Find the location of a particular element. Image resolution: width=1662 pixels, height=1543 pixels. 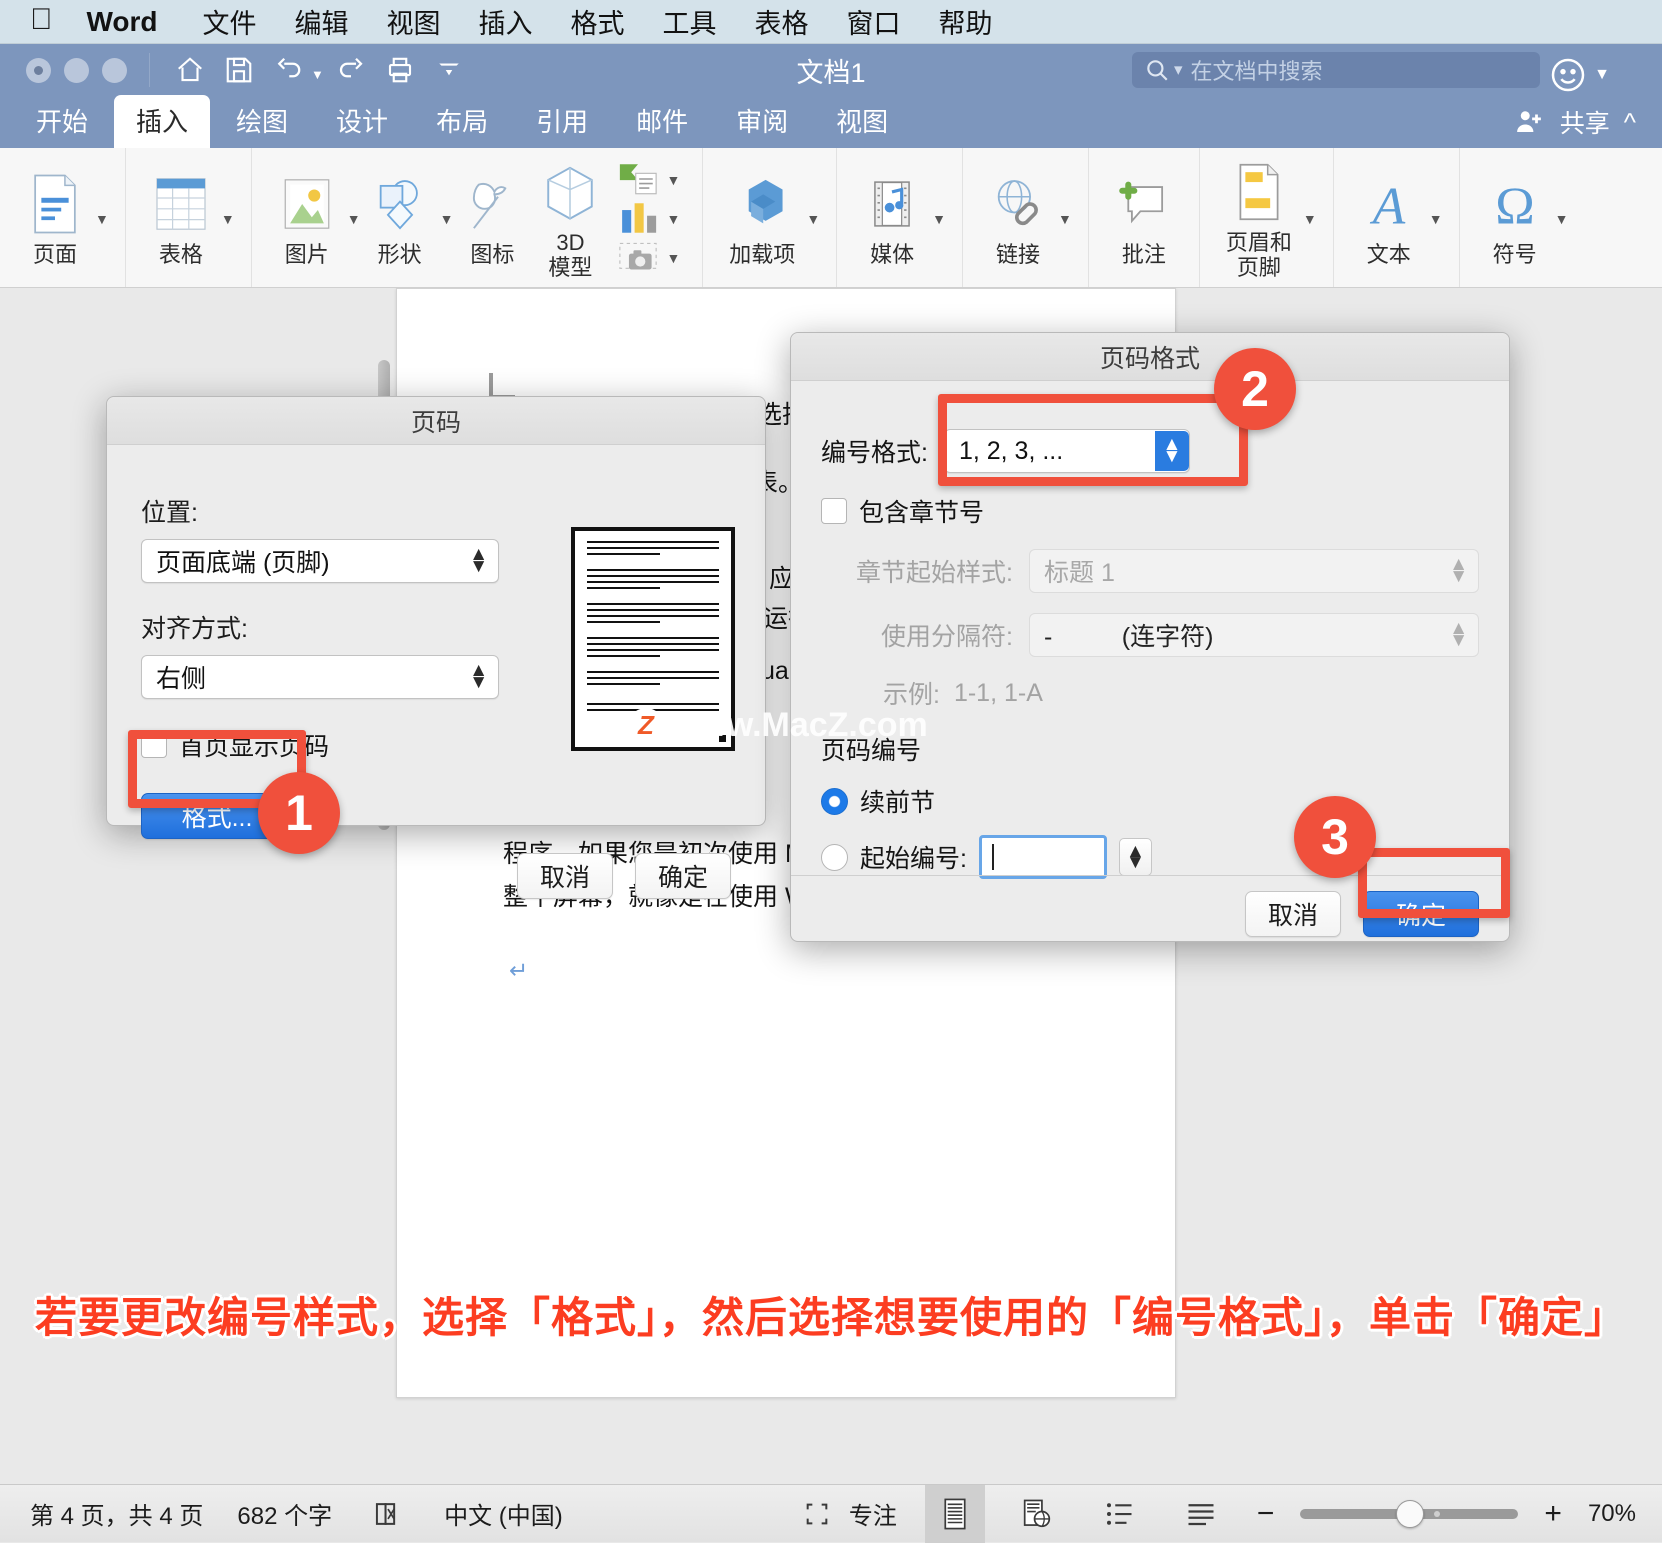

redo-icon is located at coordinates (351, 70).